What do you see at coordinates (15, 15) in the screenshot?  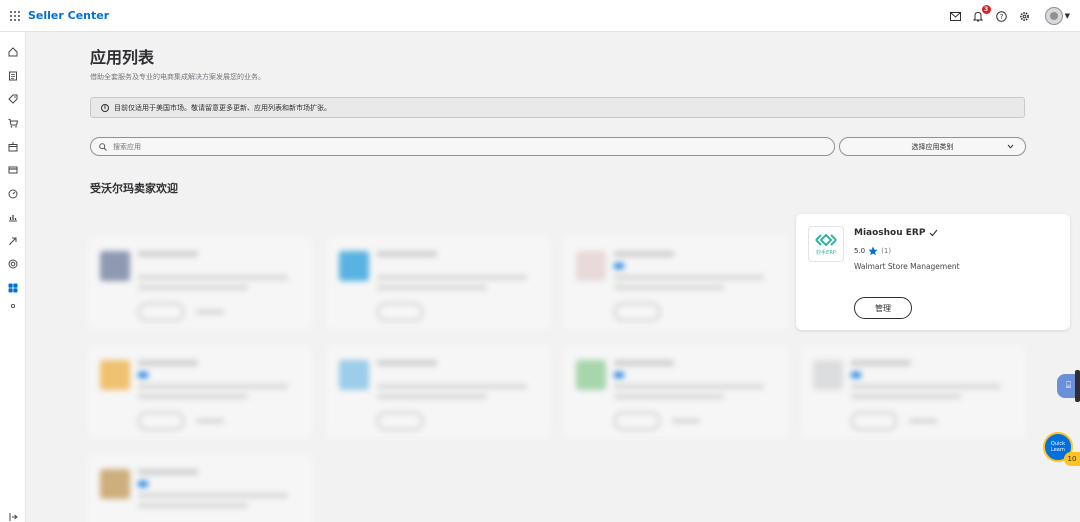 I see `app-grid-icon` at bounding box center [15, 15].